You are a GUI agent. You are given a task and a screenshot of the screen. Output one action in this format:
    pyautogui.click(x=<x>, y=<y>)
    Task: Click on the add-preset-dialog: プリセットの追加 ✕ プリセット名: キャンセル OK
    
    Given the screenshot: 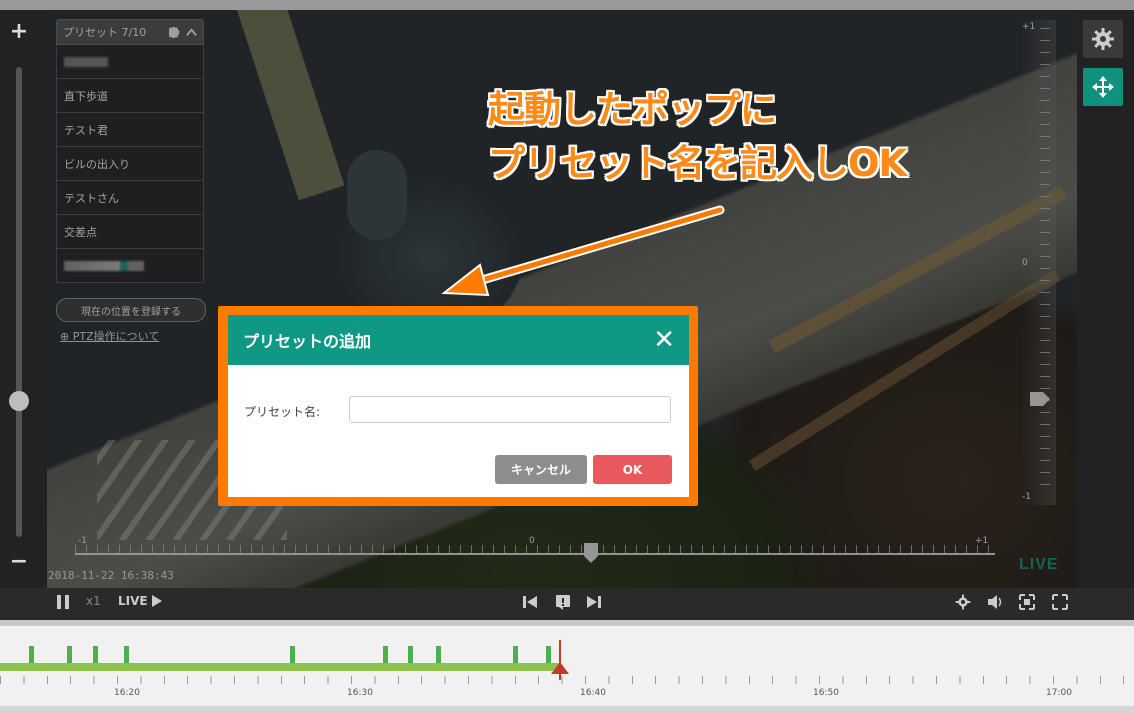 What is the action you would take?
    pyautogui.click(x=458, y=406)
    